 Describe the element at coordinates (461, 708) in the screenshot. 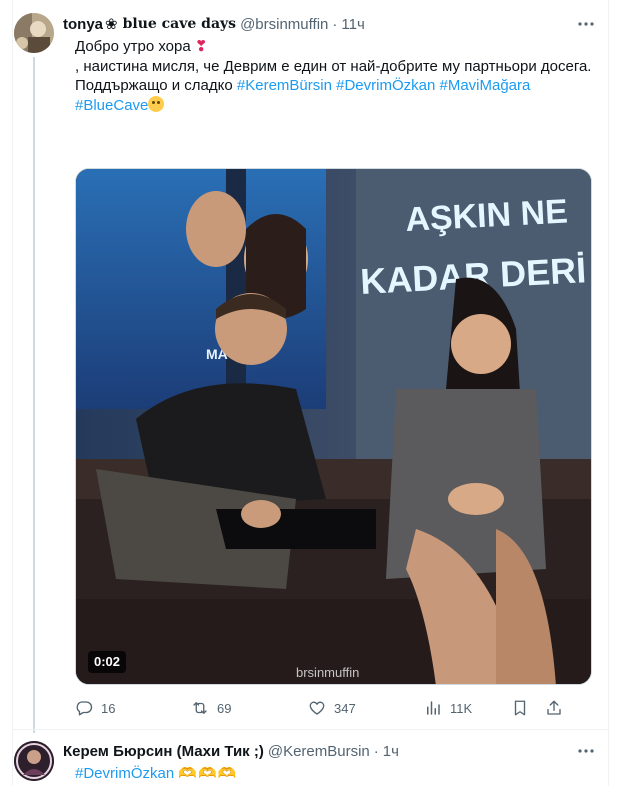

I see `views-count: 11K` at that location.